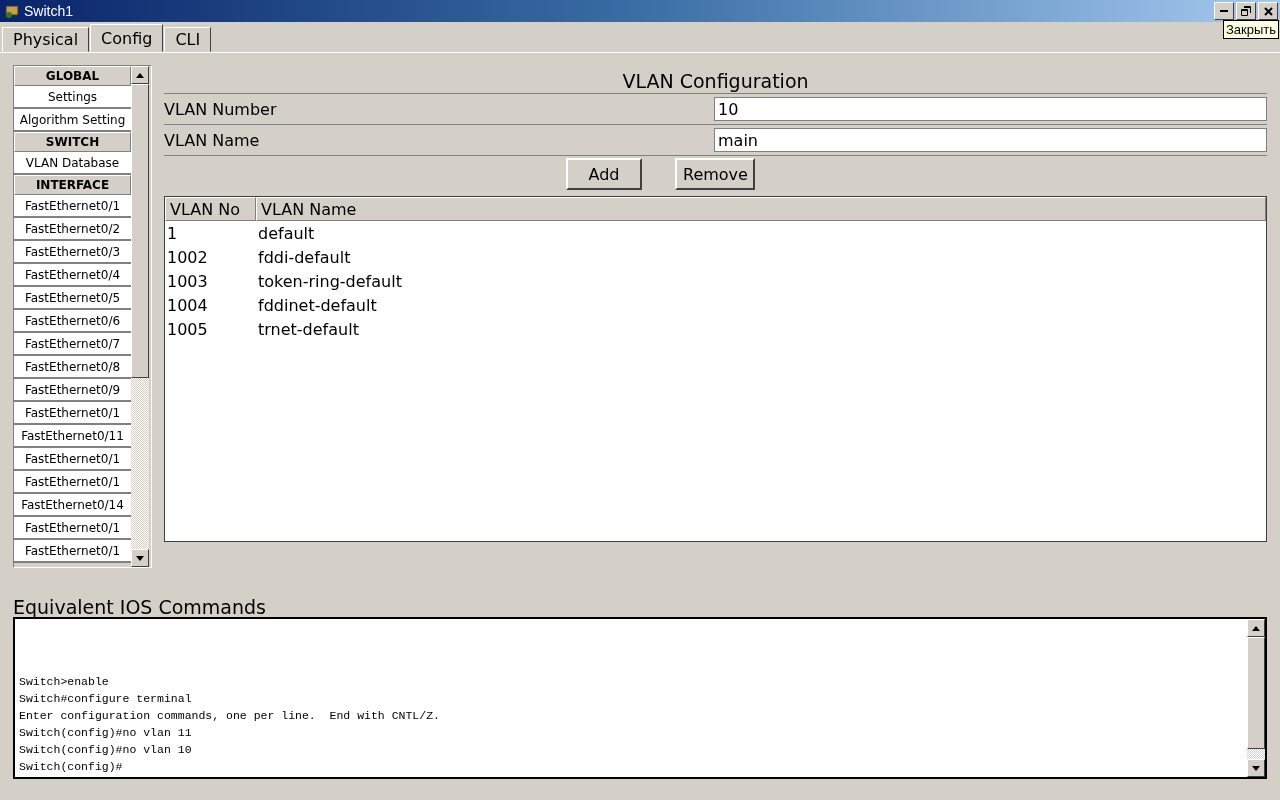 This screenshot has width=1280, height=800. What do you see at coordinates (106, 733) in the screenshot?
I see `console-line: Switch(config)#no vlan 11` at bounding box center [106, 733].